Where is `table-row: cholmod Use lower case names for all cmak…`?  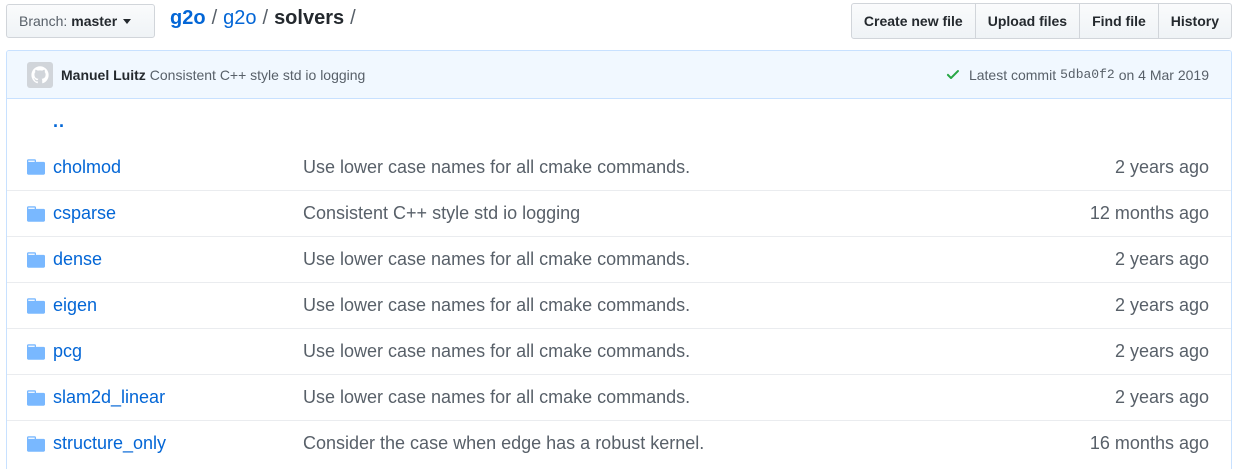 table-row: cholmod Use lower case names for all cmak… is located at coordinates (619, 167).